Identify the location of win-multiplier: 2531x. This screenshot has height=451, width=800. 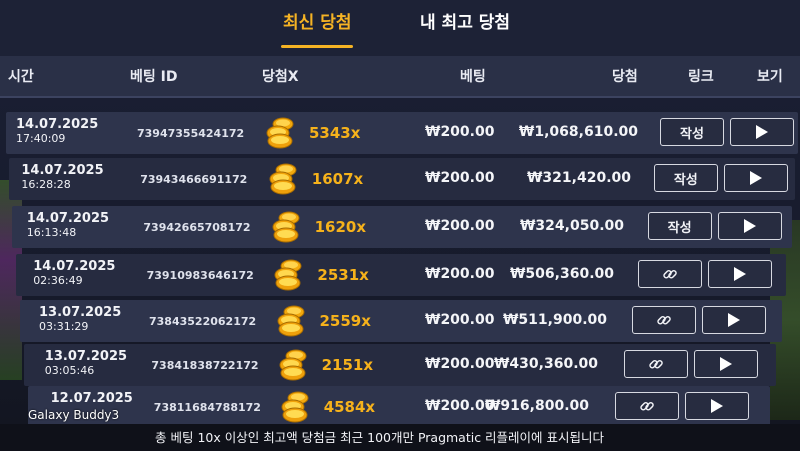
(343, 275).